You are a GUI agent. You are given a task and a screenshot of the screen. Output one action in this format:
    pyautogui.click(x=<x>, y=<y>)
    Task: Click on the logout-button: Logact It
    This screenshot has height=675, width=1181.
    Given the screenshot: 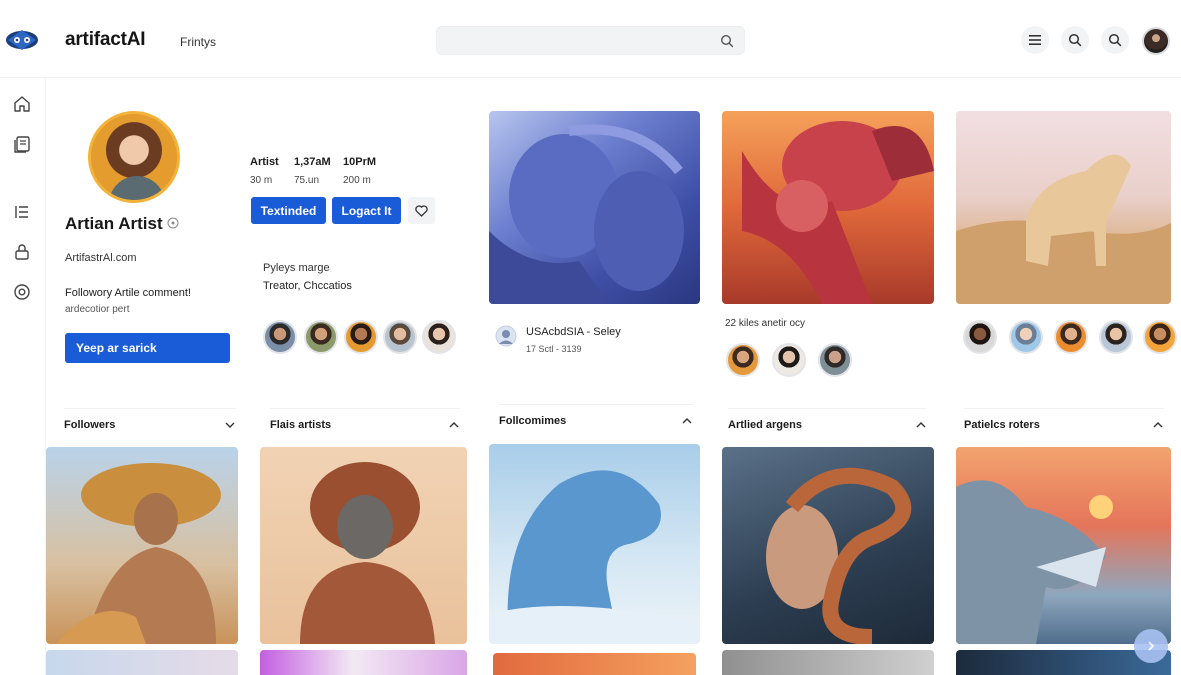 What is the action you would take?
    pyautogui.click(x=366, y=210)
    